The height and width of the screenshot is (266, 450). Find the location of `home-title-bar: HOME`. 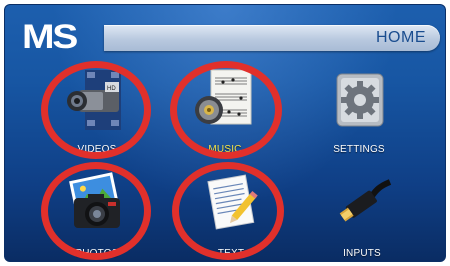

home-title-bar: HOME is located at coordinates (272, 38).